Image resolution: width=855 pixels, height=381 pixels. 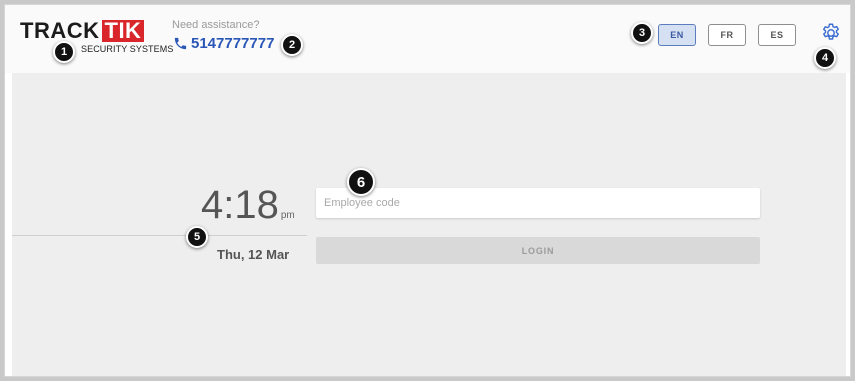 What do you see at coordinates (159, 235) in the screenshot?
I see `divider-line` at bounding box center [159, 235].